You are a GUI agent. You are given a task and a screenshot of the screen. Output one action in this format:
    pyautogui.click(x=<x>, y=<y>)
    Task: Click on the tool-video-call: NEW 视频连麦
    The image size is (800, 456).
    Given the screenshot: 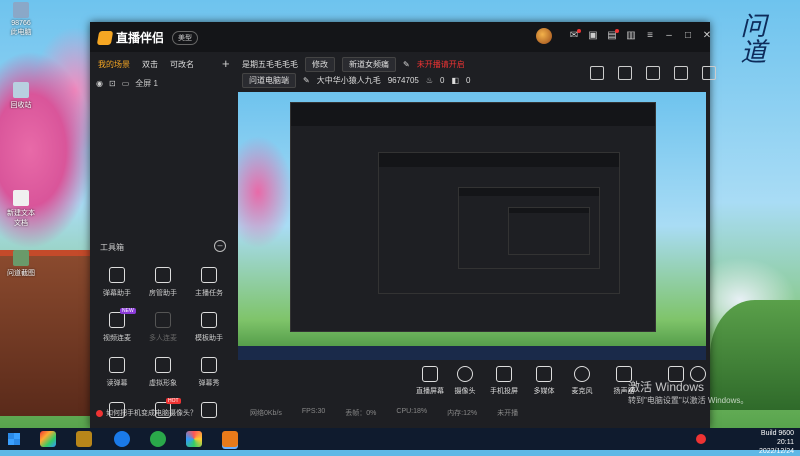 What is the action you would take?
    pyautogui.click(x=117, y=325)
    